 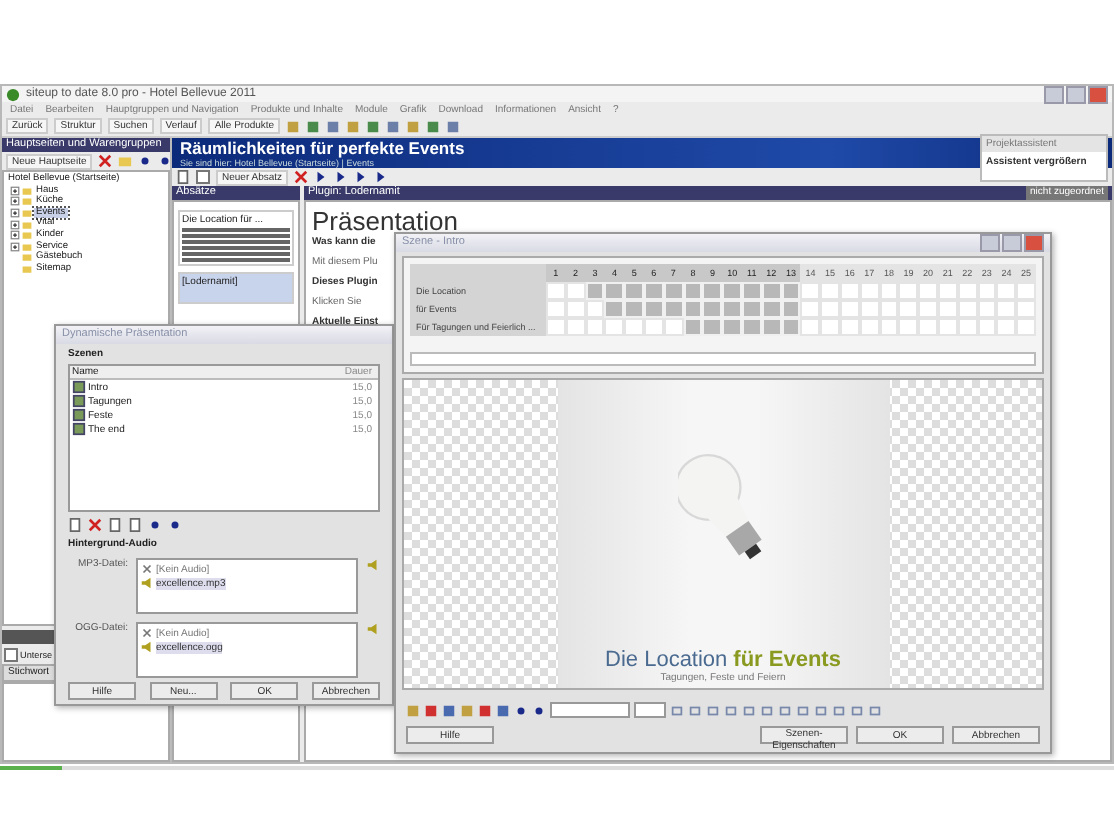 What do you see at coordinates (650, 710) in the screenshot?
I see `size-dropdown` at bounding box center [650, 710].